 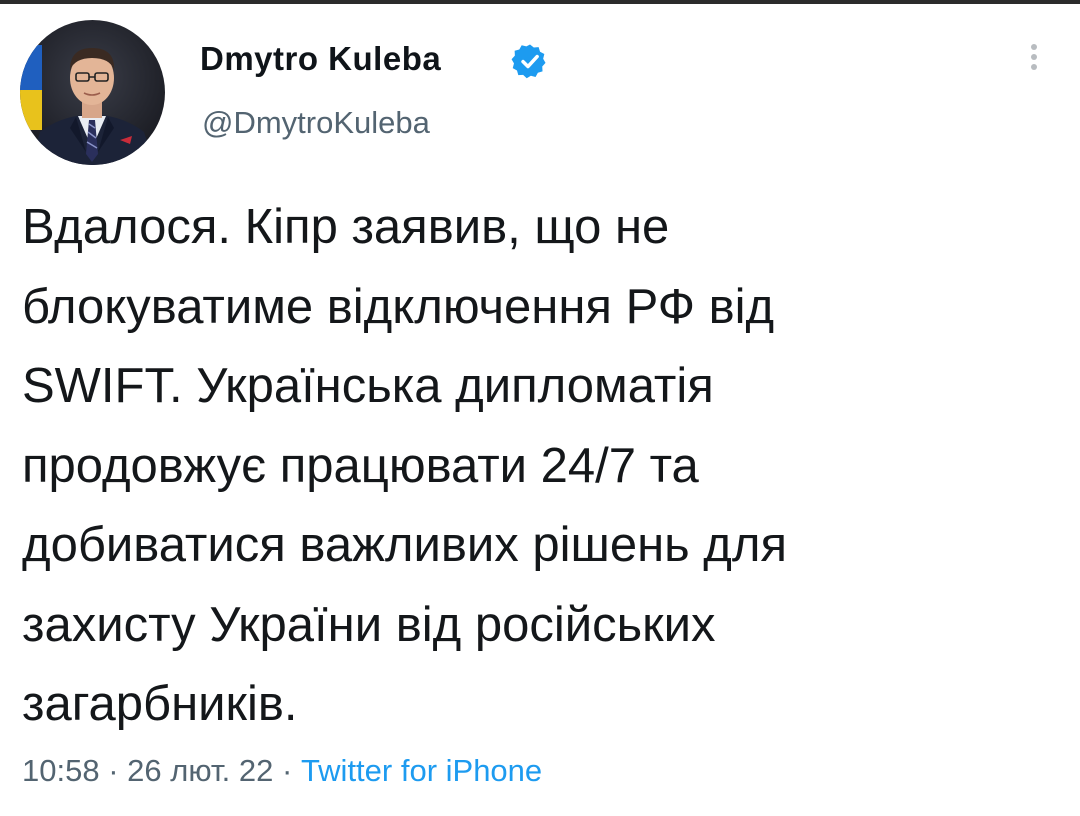 What do you see at coordinates (398, 306) in the screenshot?
I see `tweet-text-line: блокуватиме відключення РФ від` at bounding box center [398, 306].